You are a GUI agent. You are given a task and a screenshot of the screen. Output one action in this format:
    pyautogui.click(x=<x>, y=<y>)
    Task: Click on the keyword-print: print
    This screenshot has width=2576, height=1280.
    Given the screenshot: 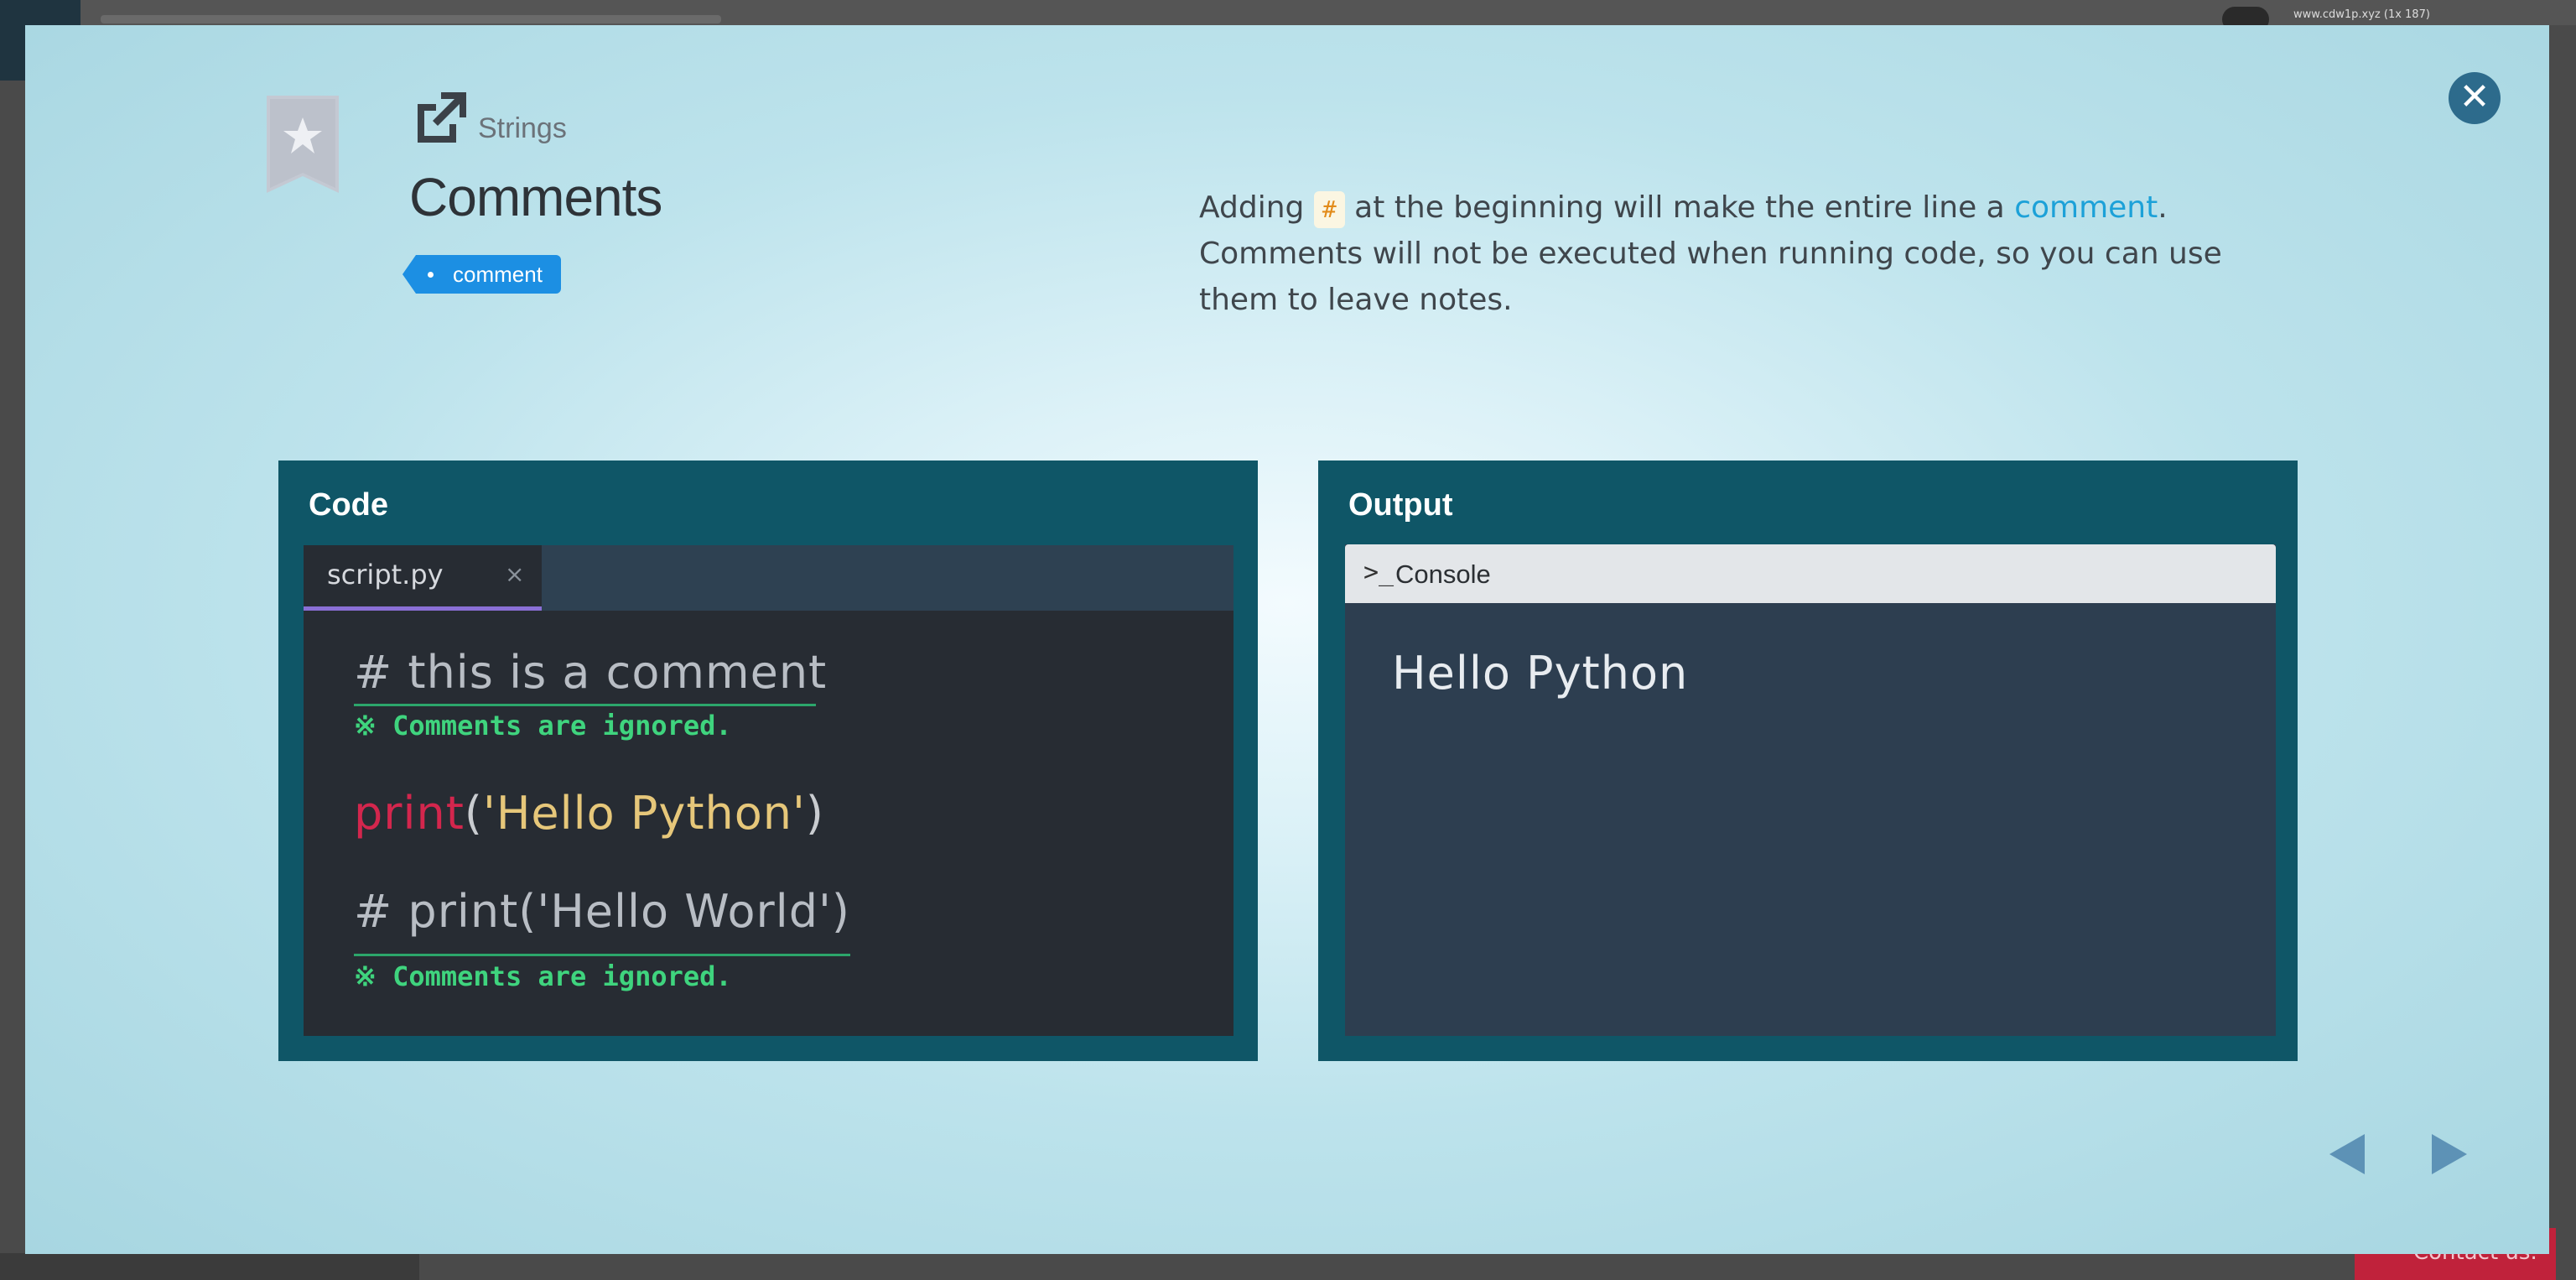 What is the action you would take?
    pyautogui.click(x=409, y=813)
    